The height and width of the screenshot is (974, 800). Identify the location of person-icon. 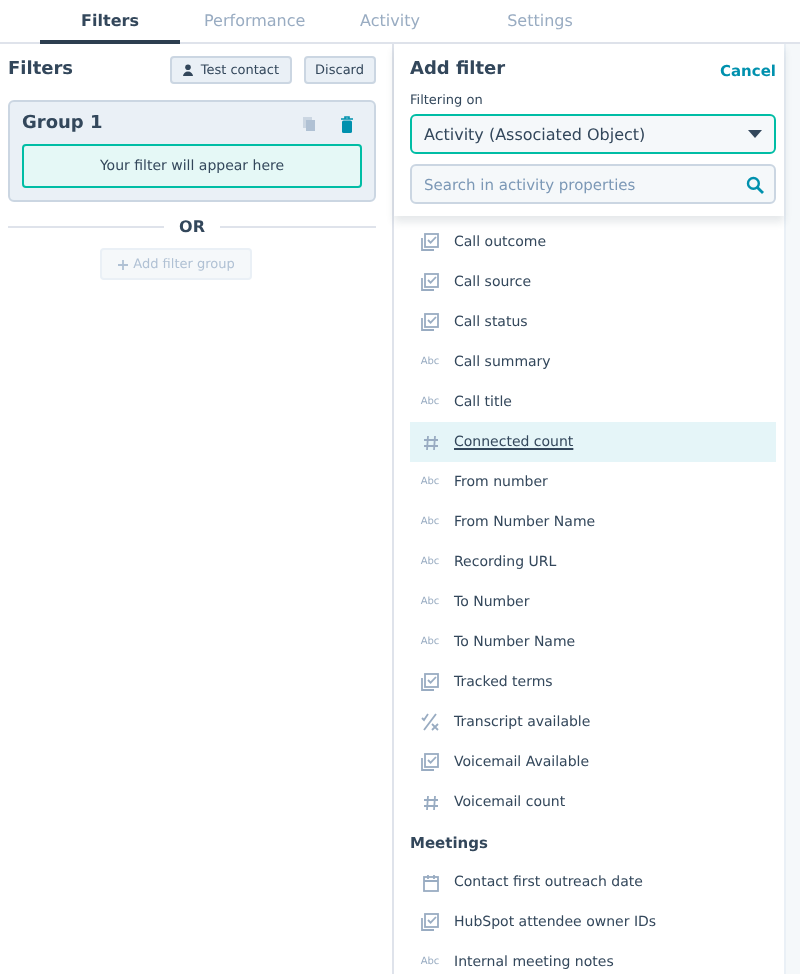
(188, 70).